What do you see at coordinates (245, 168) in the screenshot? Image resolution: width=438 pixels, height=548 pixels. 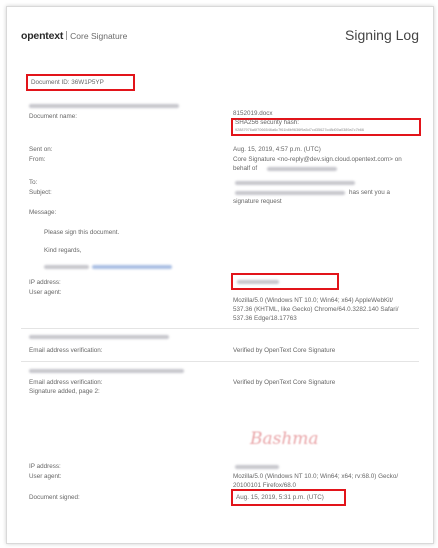 I see `value-from-line2: behalf of` at bounding box center [245, 168].